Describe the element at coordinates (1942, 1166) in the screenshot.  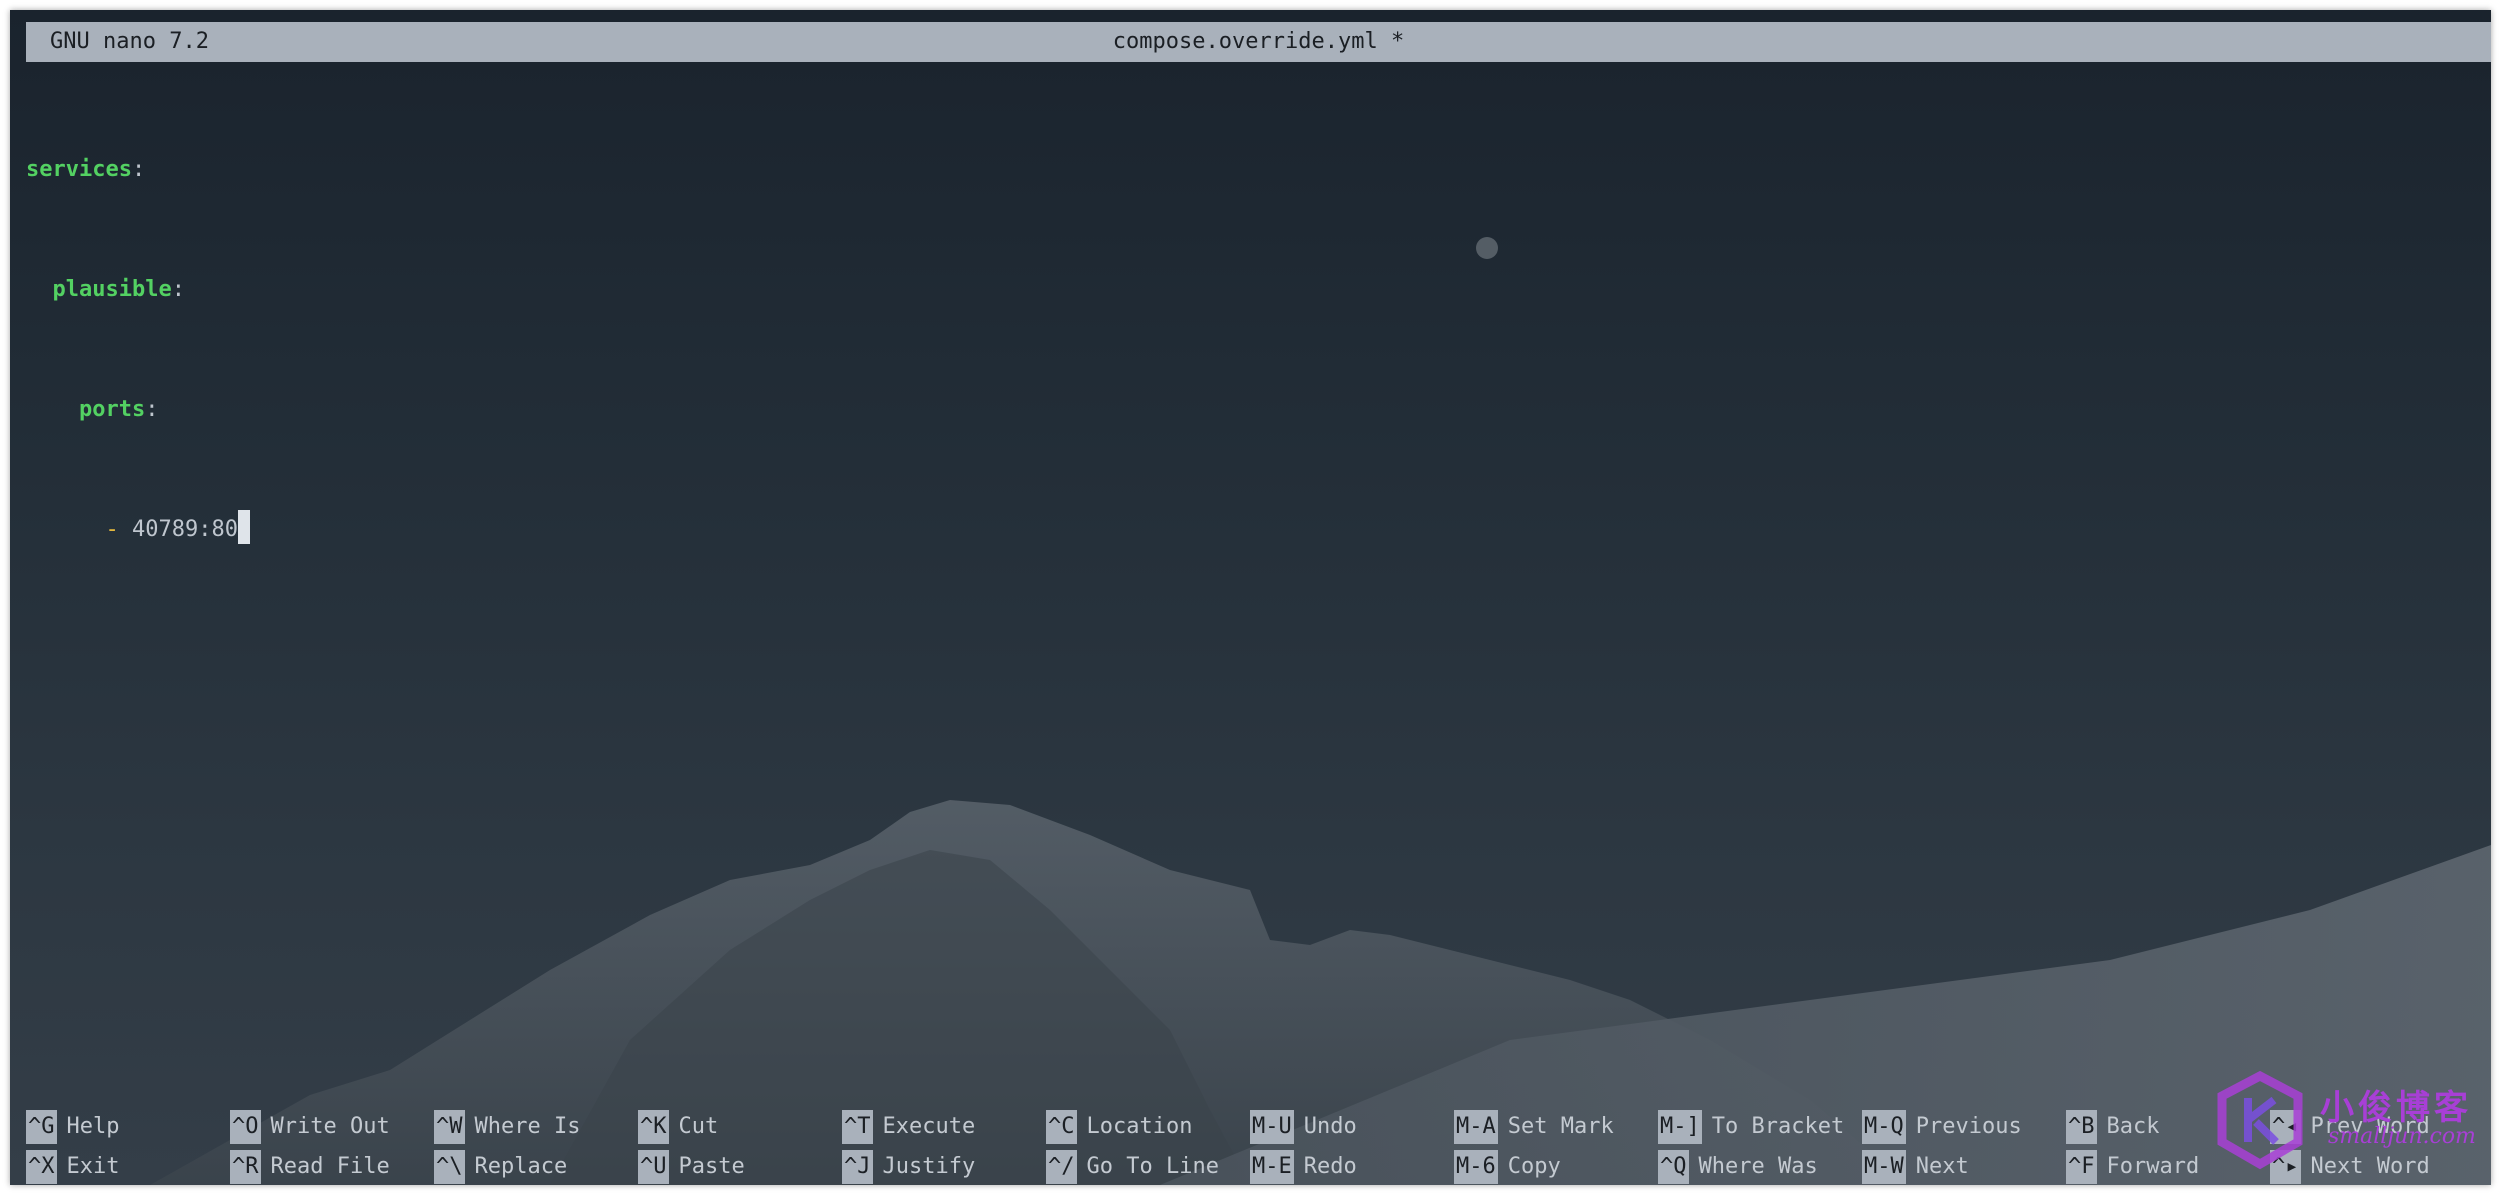
I see `shortcut-label: Next` at that location.